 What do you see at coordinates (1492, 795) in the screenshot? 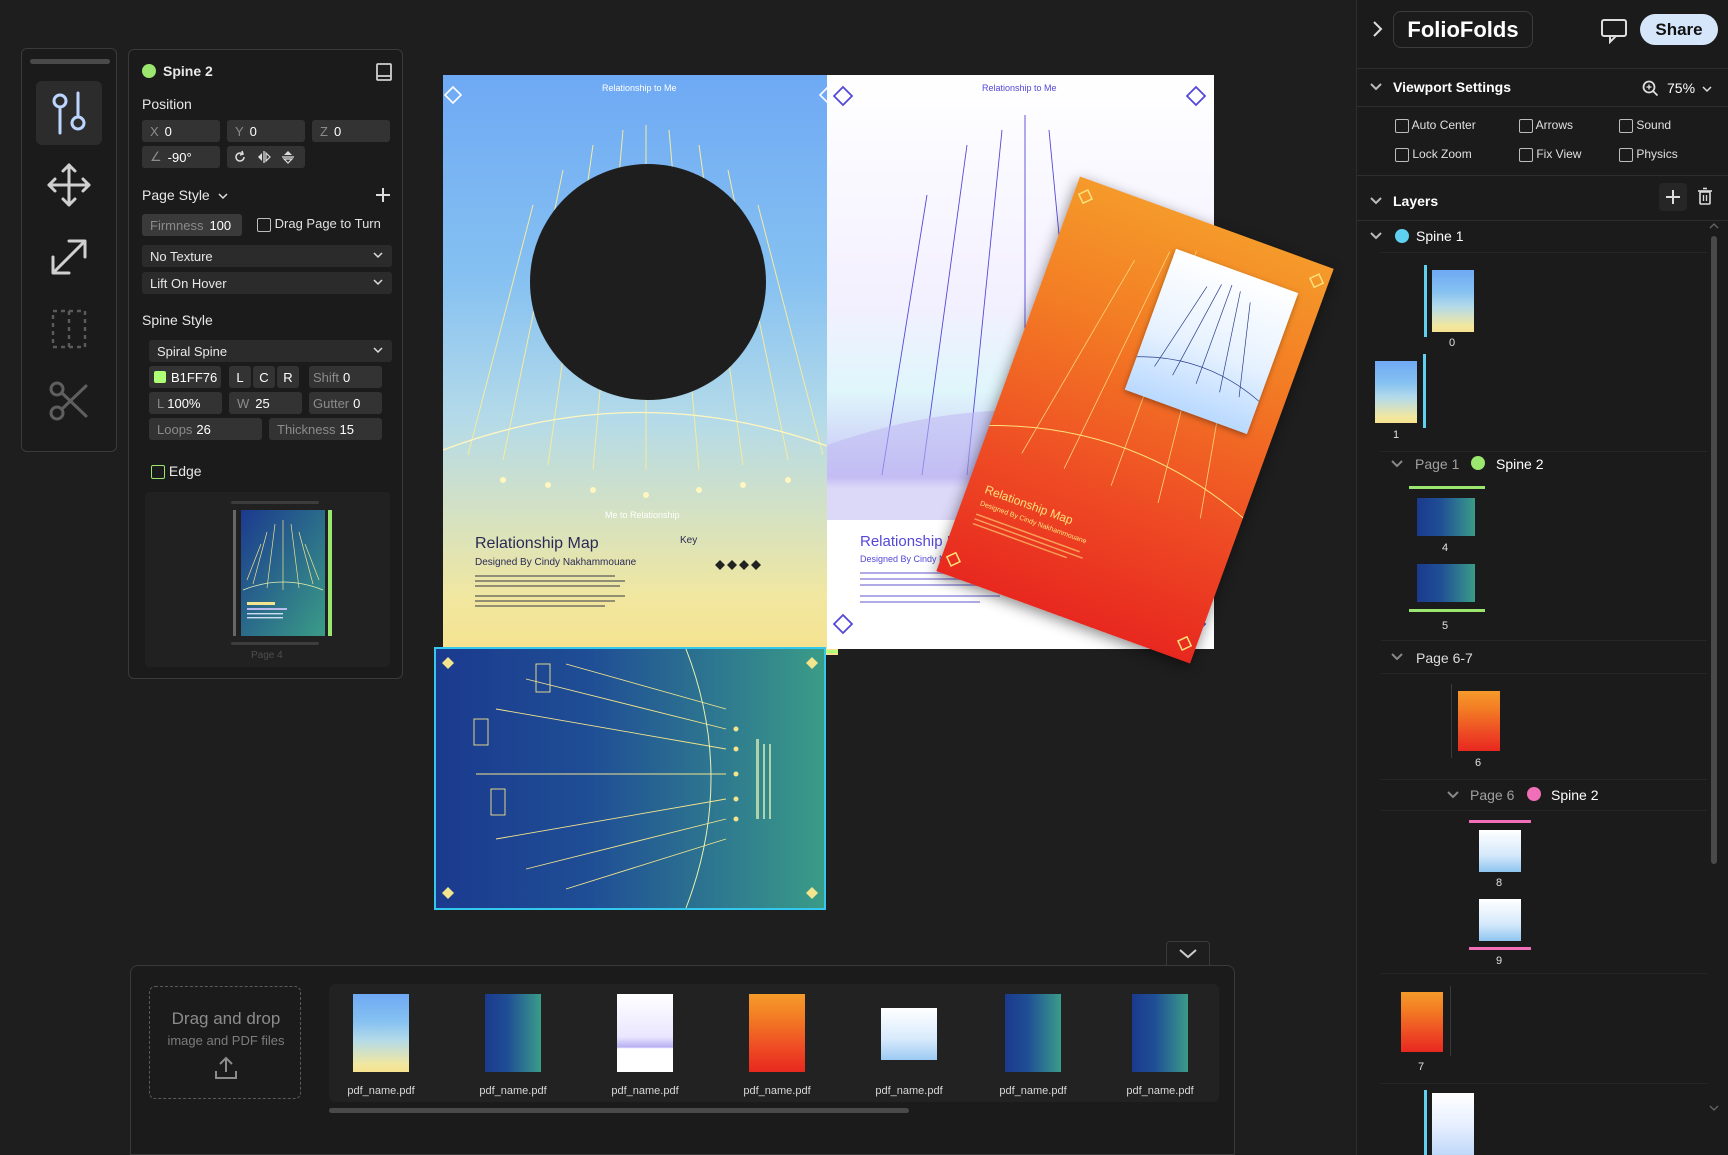
I see `page6-label: Page 6` at bounding box center [1492, 795].